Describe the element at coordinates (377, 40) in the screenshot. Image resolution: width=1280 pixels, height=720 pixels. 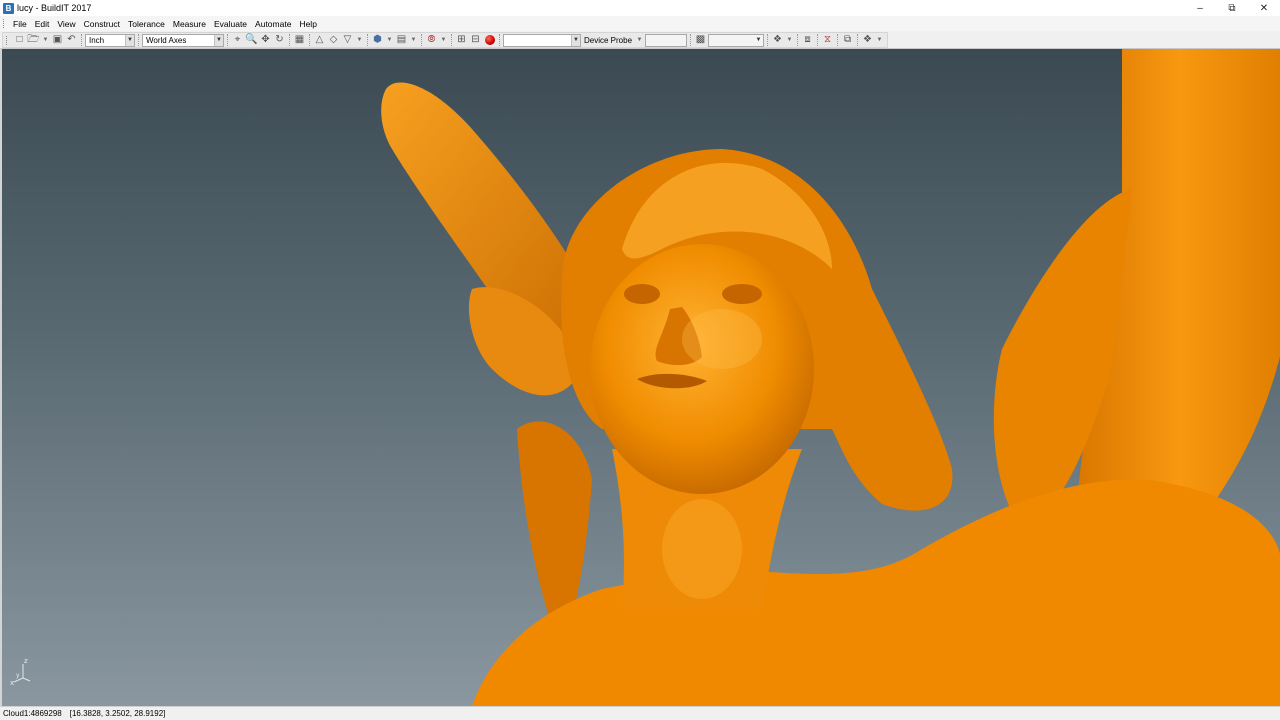
I see `shaded-cube-icon: ⬢` at that location.